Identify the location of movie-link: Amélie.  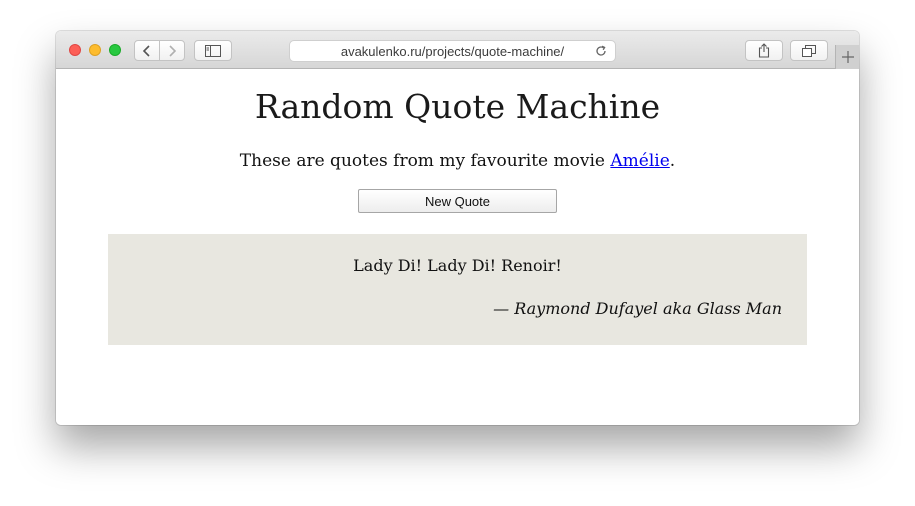
(639, 161).